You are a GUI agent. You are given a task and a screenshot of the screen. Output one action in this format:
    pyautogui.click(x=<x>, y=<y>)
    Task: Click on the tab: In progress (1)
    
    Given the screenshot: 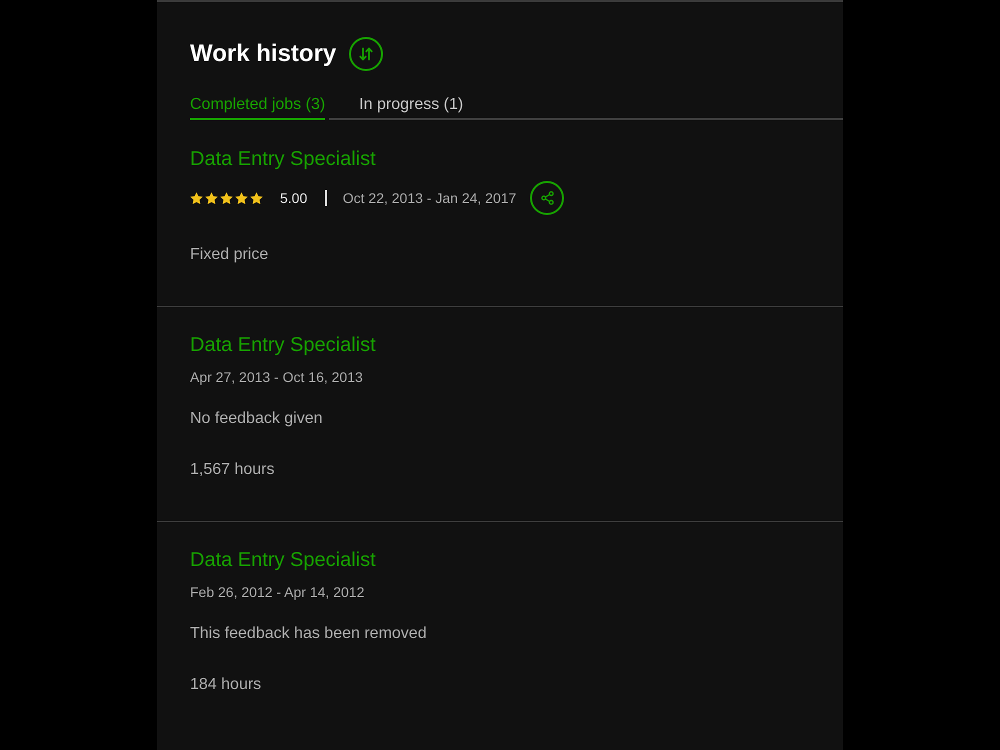 What is the action you would take?
    pyautogui.click(x=396, y=107)
    